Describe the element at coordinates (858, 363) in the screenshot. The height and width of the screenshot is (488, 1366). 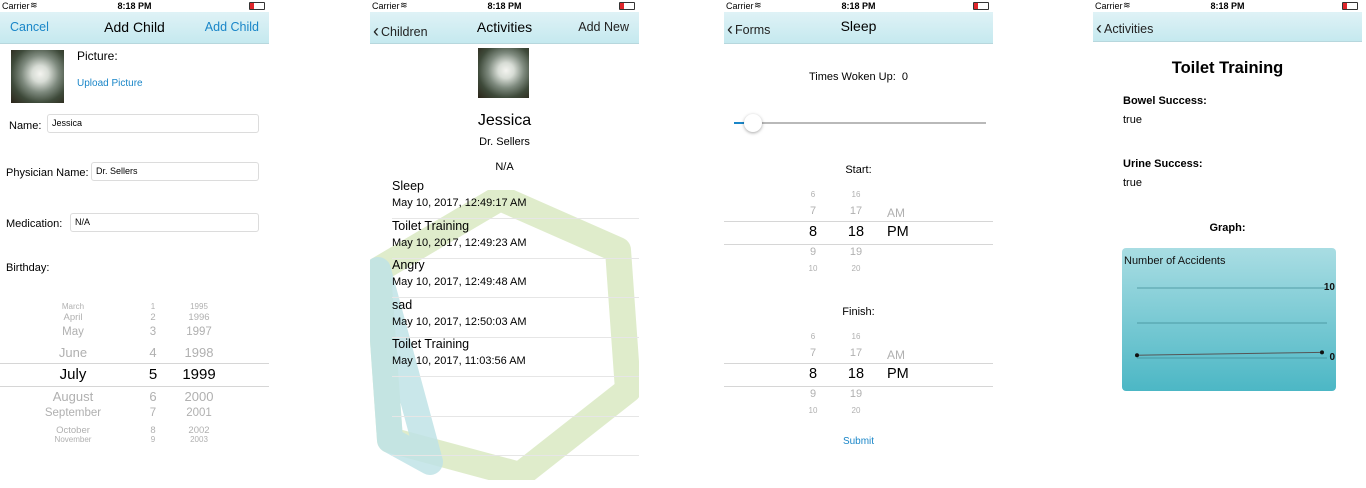
I see `picker-selection-top` at that location.